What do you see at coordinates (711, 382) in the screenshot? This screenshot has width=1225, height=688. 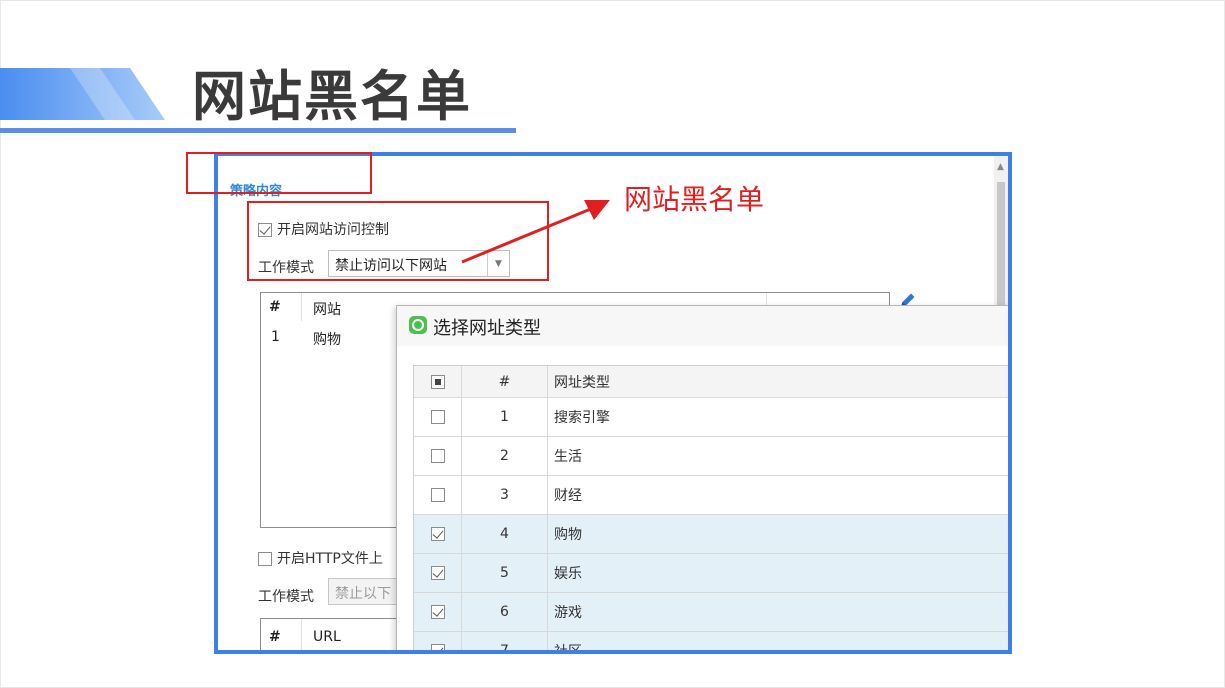 I see `grid-header-row: # 网址类型` at bounding box center [711, 382].